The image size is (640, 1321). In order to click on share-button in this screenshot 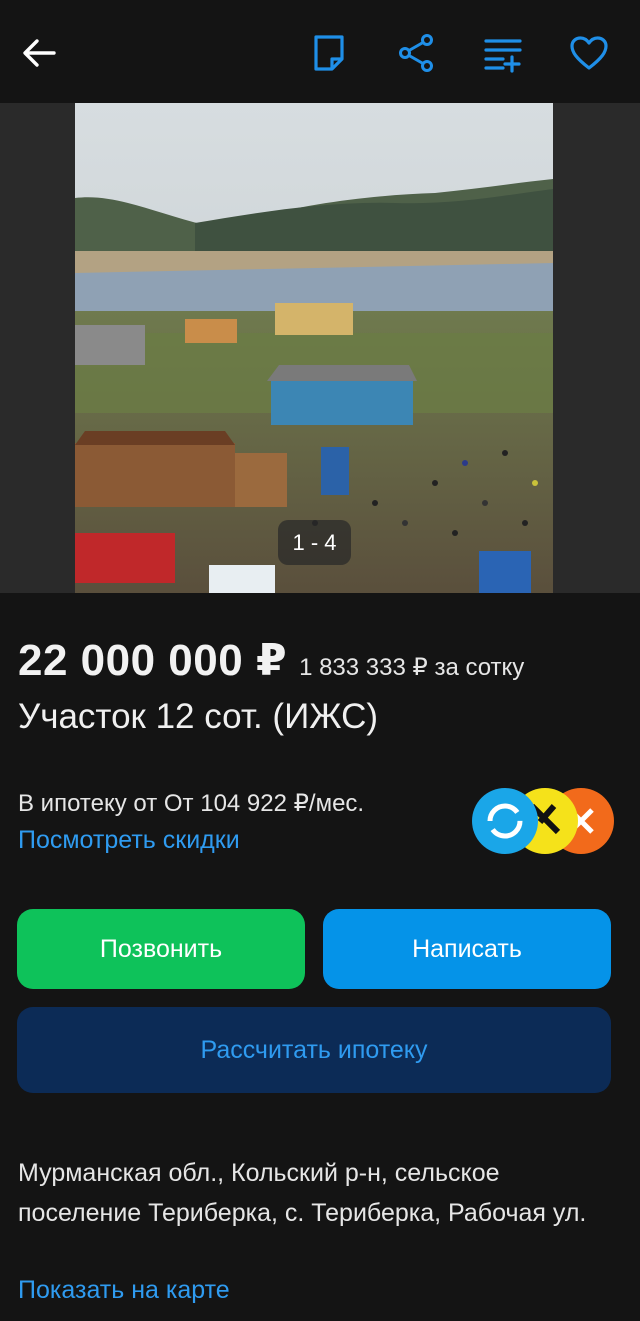, I will do `click(416, 53)`.